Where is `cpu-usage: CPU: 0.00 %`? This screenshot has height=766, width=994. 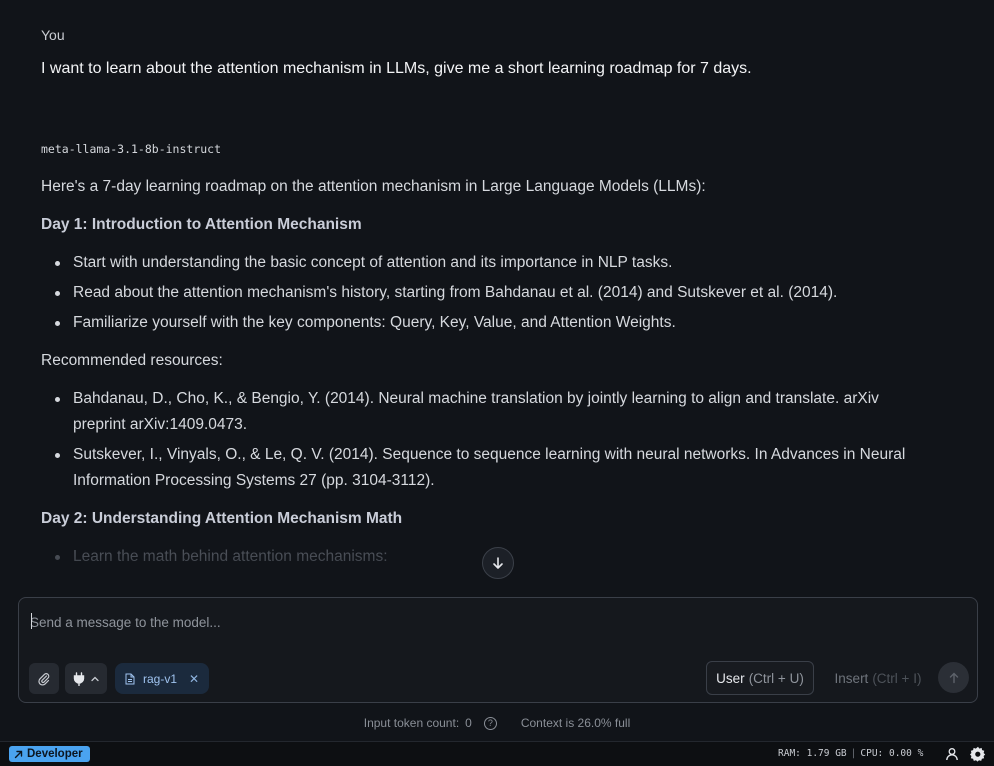 cpu-usage: CPU: 0.00 % is located at coordinates (892, 753).